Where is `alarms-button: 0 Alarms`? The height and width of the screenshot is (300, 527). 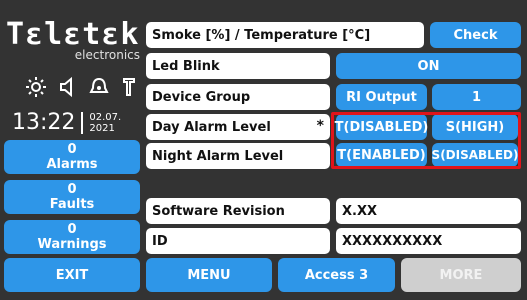 alarms-button: 0 Alarms is located at coordinates (72, 157).